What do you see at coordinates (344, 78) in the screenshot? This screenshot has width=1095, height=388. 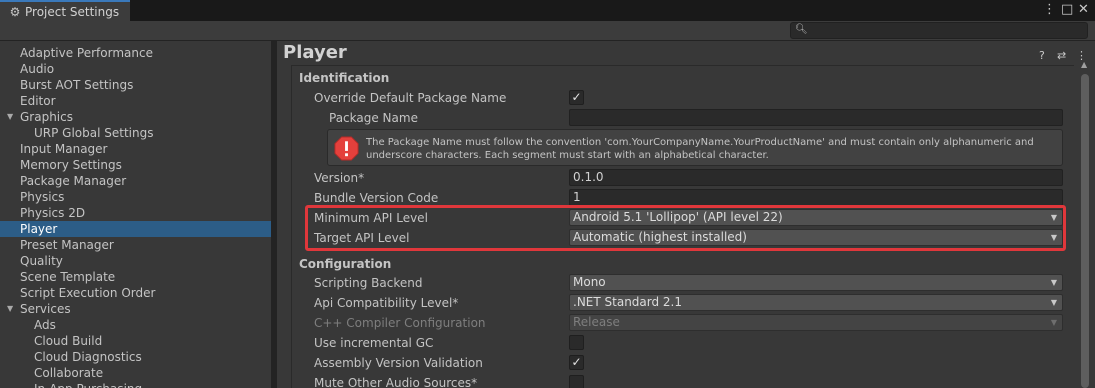 I see `section-identification: Identification` at bounding box center [344, 78].